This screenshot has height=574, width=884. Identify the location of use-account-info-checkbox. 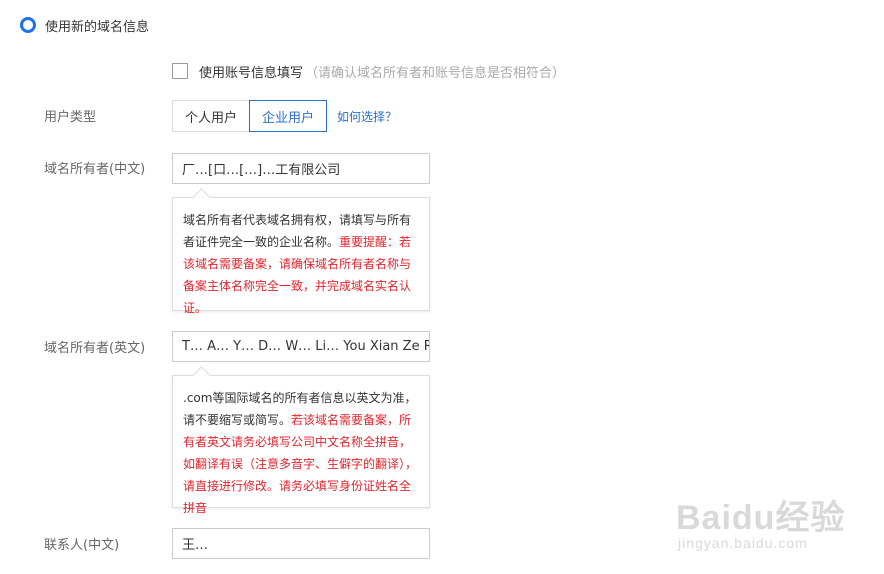
(180, 71).